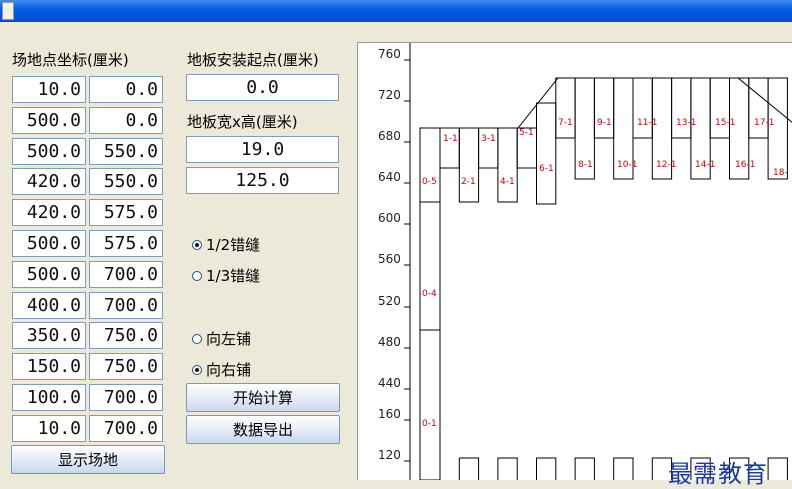  Describe the element at coordinates (389, 383) in the screenshot. I see `y-tick-label: 440` at that location.